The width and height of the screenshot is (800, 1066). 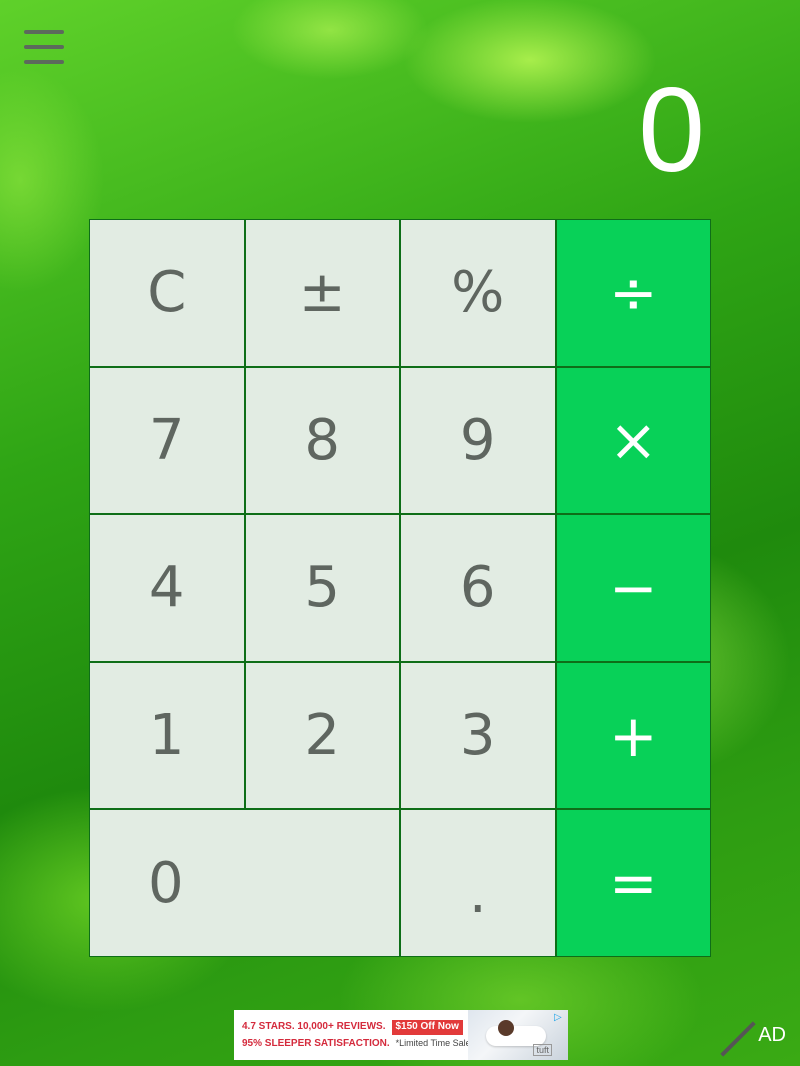 What do you see at coordinates (518, 1035) in the screenshot?
I see `ad-image` at bounding box center [518, 1035].